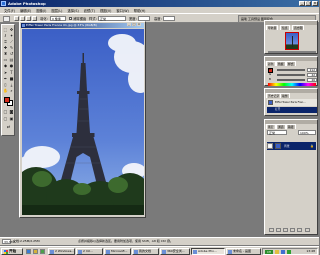 The image size is (320, 255). I want to click on marquee-tool-icon: ⬚, so click(5, 29).